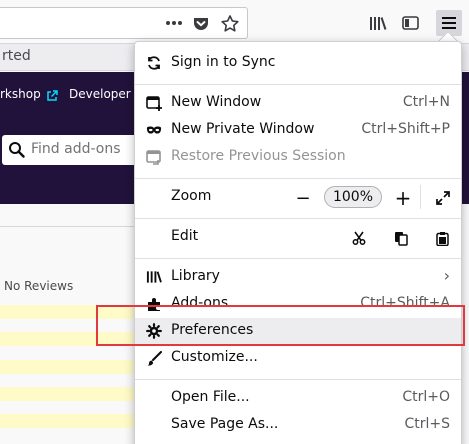 This screenshot has width=469, height=444. What do you see at coordinates (154, 358) in the screenshot?
I see `paintbrush-icon` at bounding box center [154, 358].